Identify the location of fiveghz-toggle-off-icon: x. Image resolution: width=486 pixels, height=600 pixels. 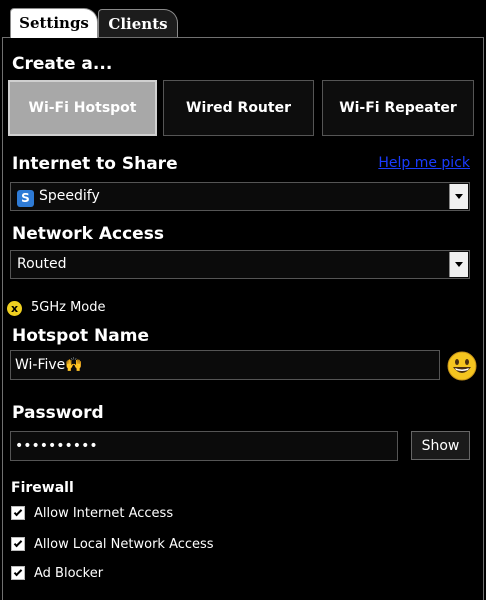
(14, 308).